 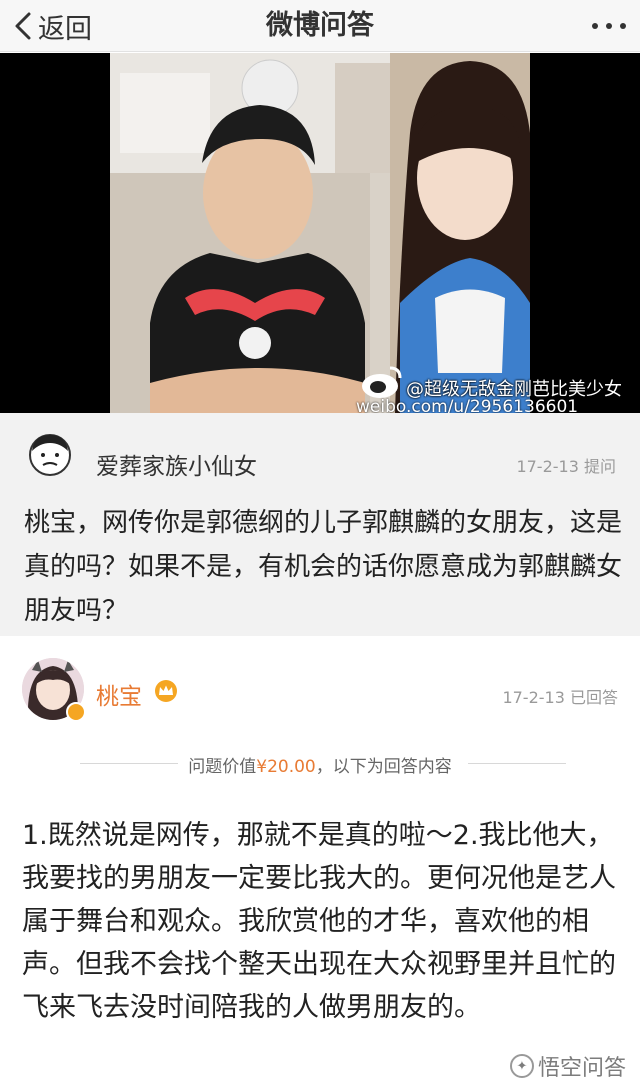 What do you see at coordinates (176, 464) in the screenshot?
I see `asker-name: 爱葬家族小仙女` at bounding box center [176, 464].